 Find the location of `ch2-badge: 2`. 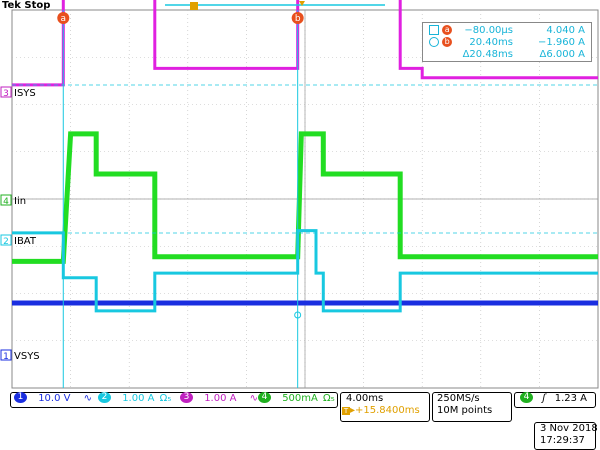

ch2-badge: 2 is located at coordinates (104, 397).